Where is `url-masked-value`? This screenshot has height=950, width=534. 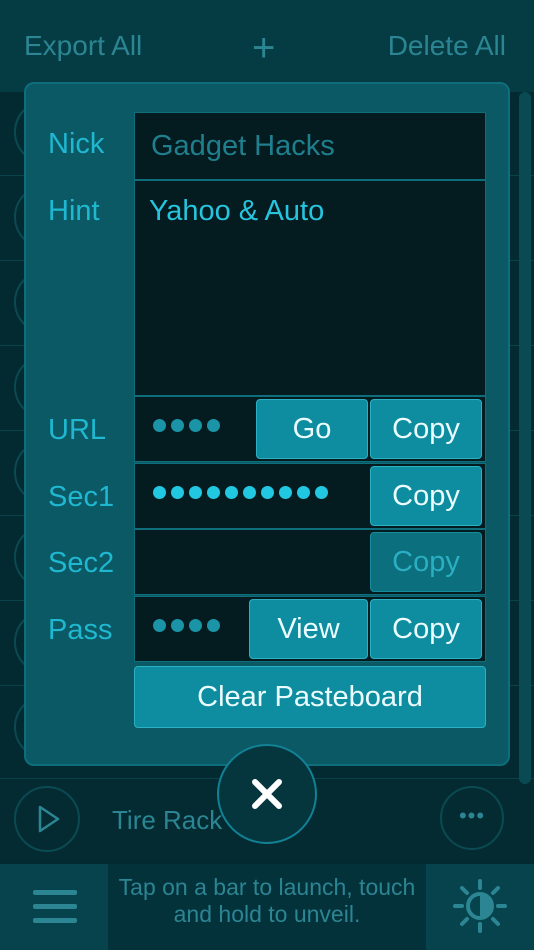
url-masked-value is located at coordinates (186, 429).